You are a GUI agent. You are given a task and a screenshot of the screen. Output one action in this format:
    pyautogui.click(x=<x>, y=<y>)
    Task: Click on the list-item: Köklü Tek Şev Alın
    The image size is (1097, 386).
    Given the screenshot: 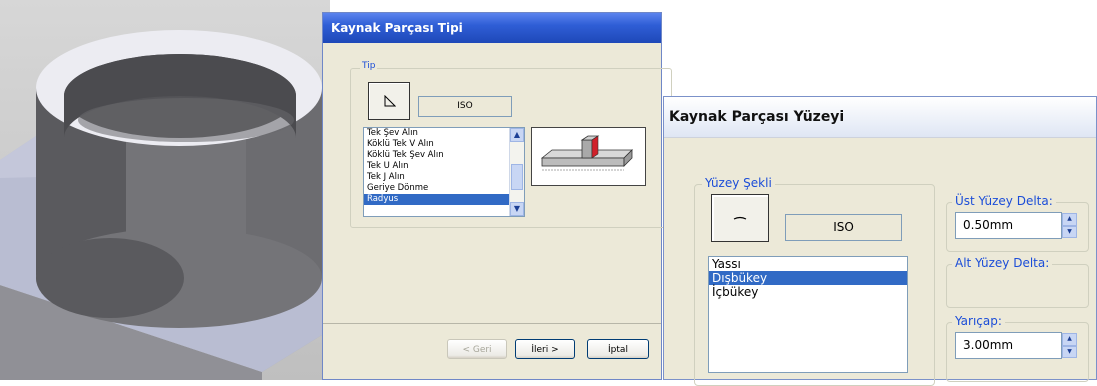 What is the action you would take?
    pyautogui.click(x=444, y=155)
    